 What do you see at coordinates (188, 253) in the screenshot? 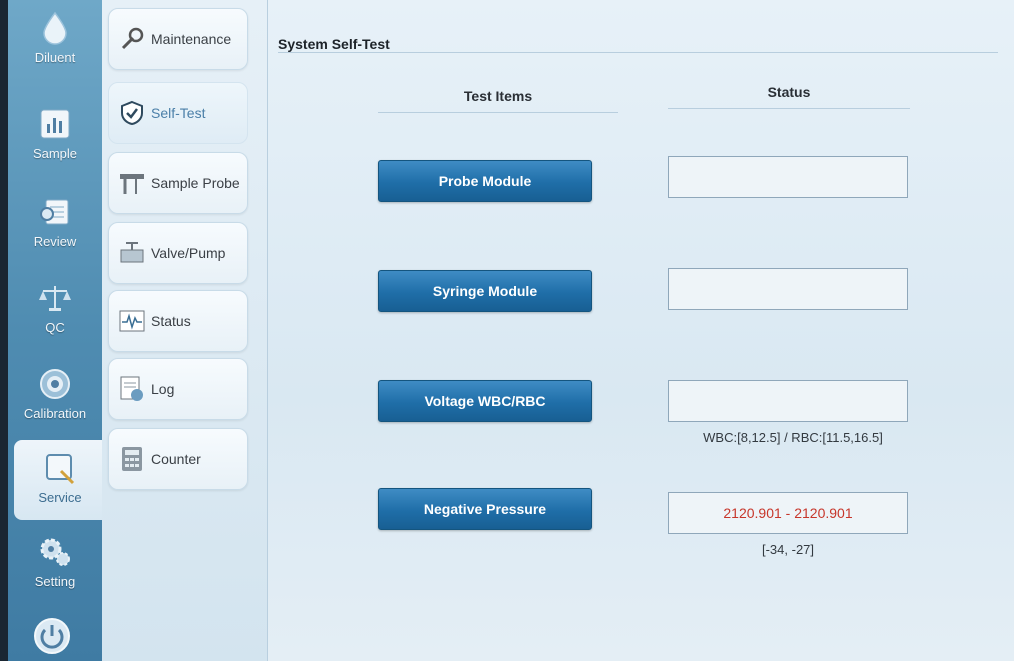
I see `subnav-label: Valve/Pump` at bounding box center [188, 253].